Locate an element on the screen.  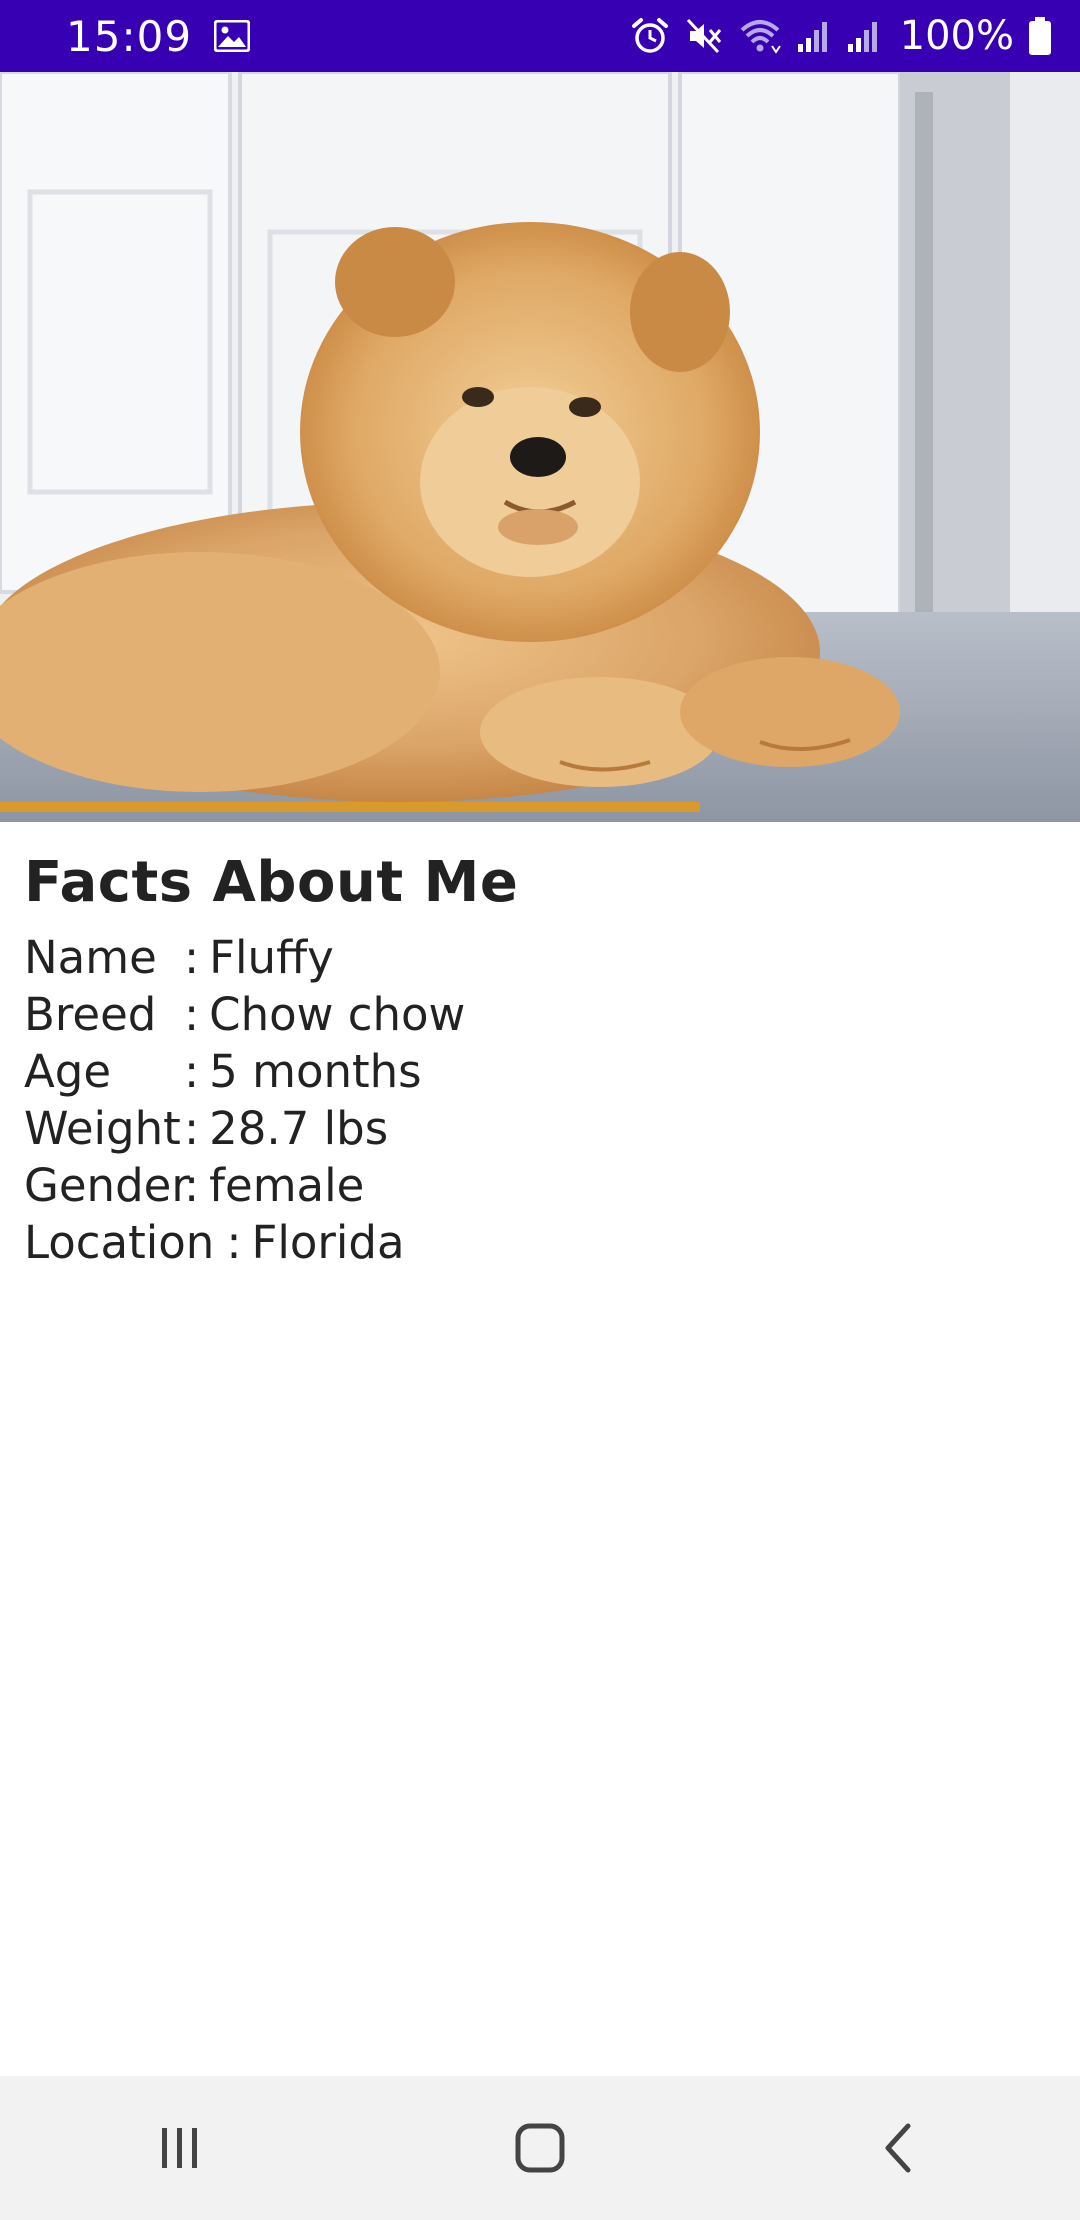
fact-value: female is located at coordinates (287, 1185).